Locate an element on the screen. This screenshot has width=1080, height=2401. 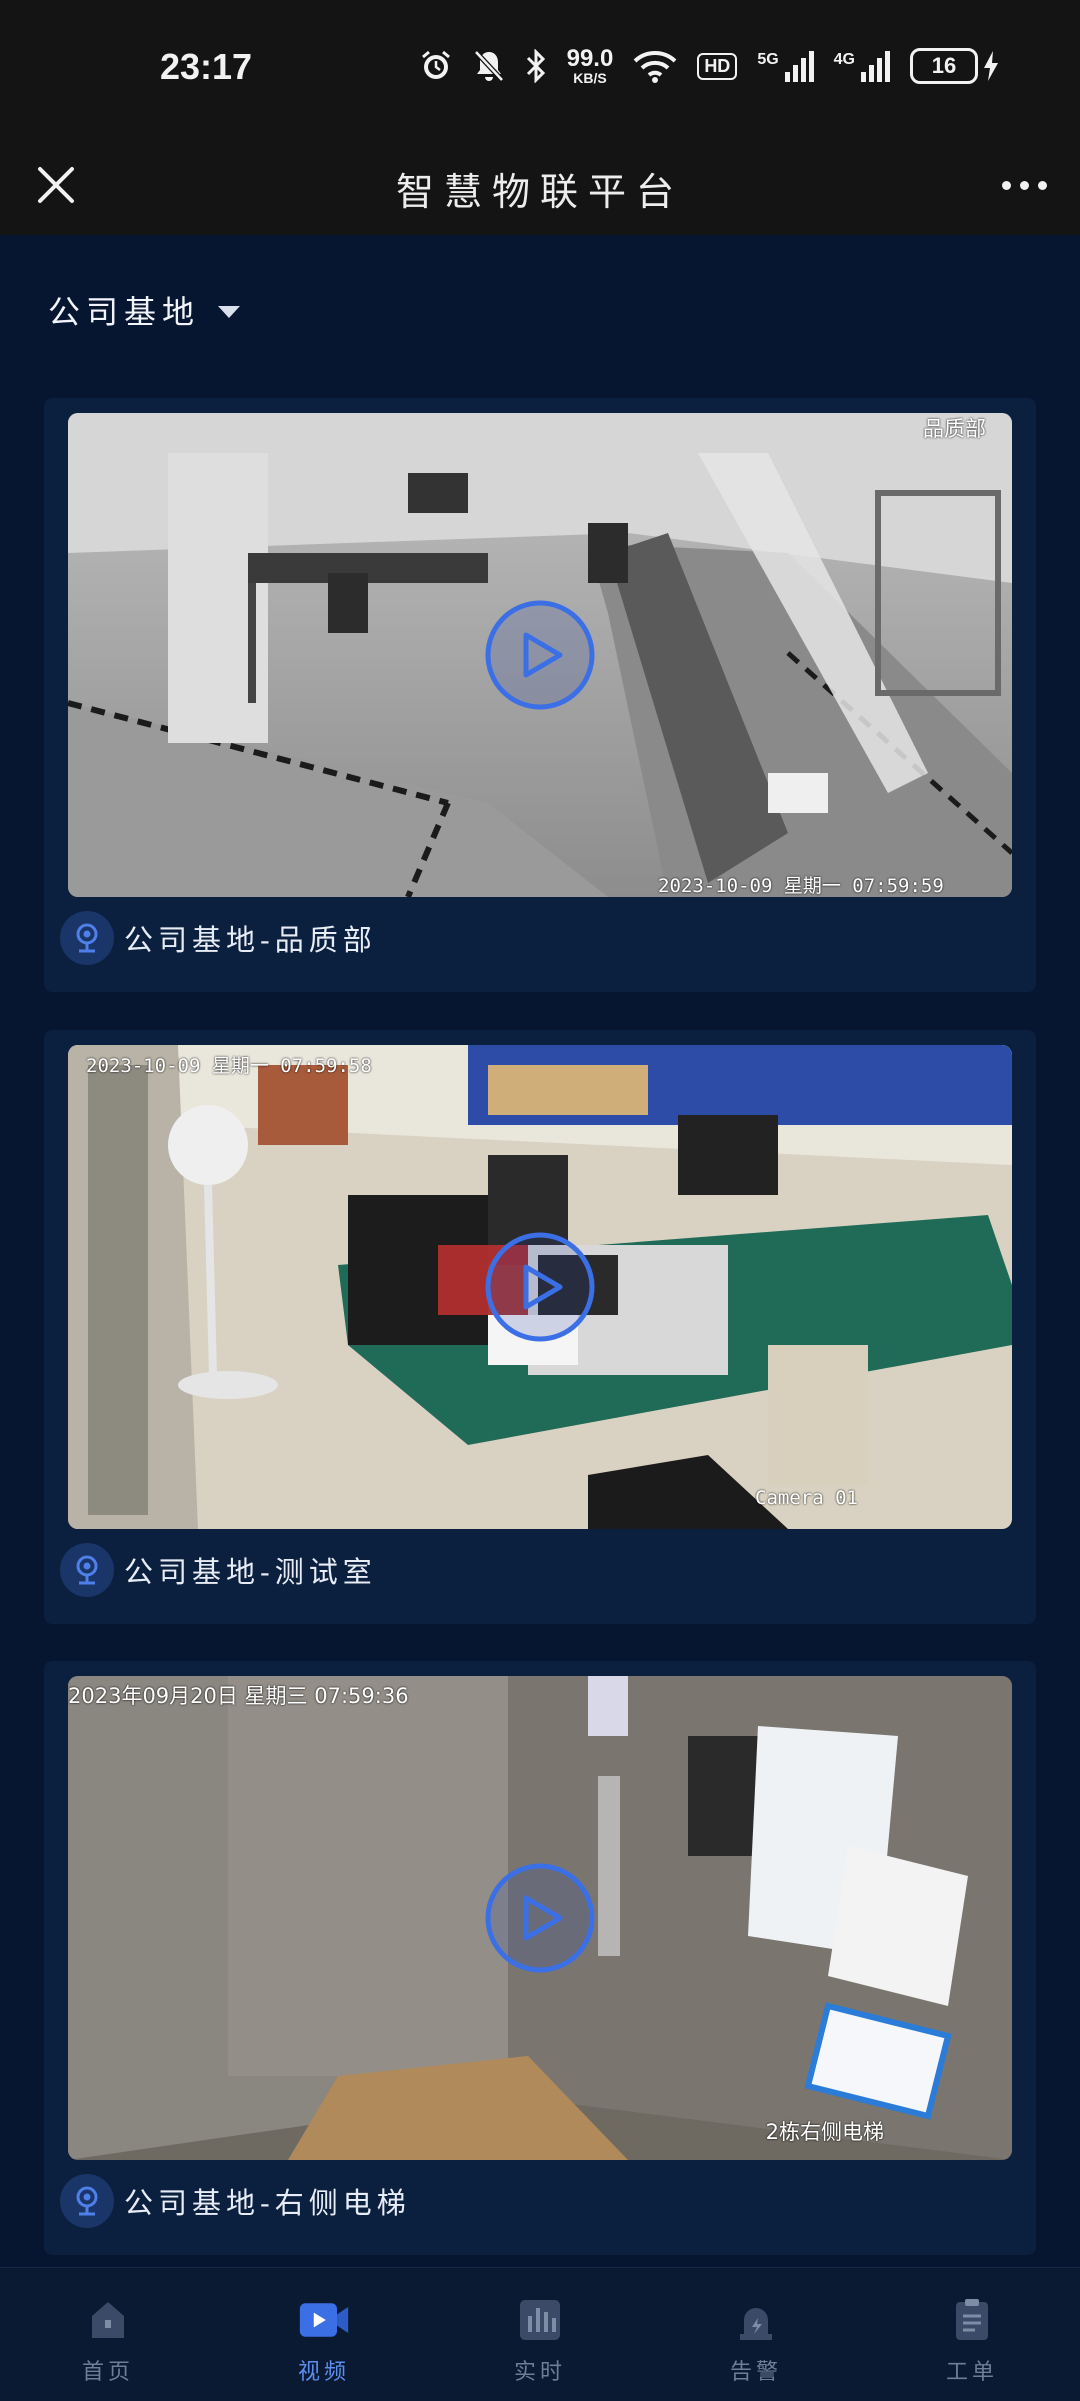
osd-timestamp: 2023-10-09 星期一 07:59:58 is located at coordinates (229, 1066).